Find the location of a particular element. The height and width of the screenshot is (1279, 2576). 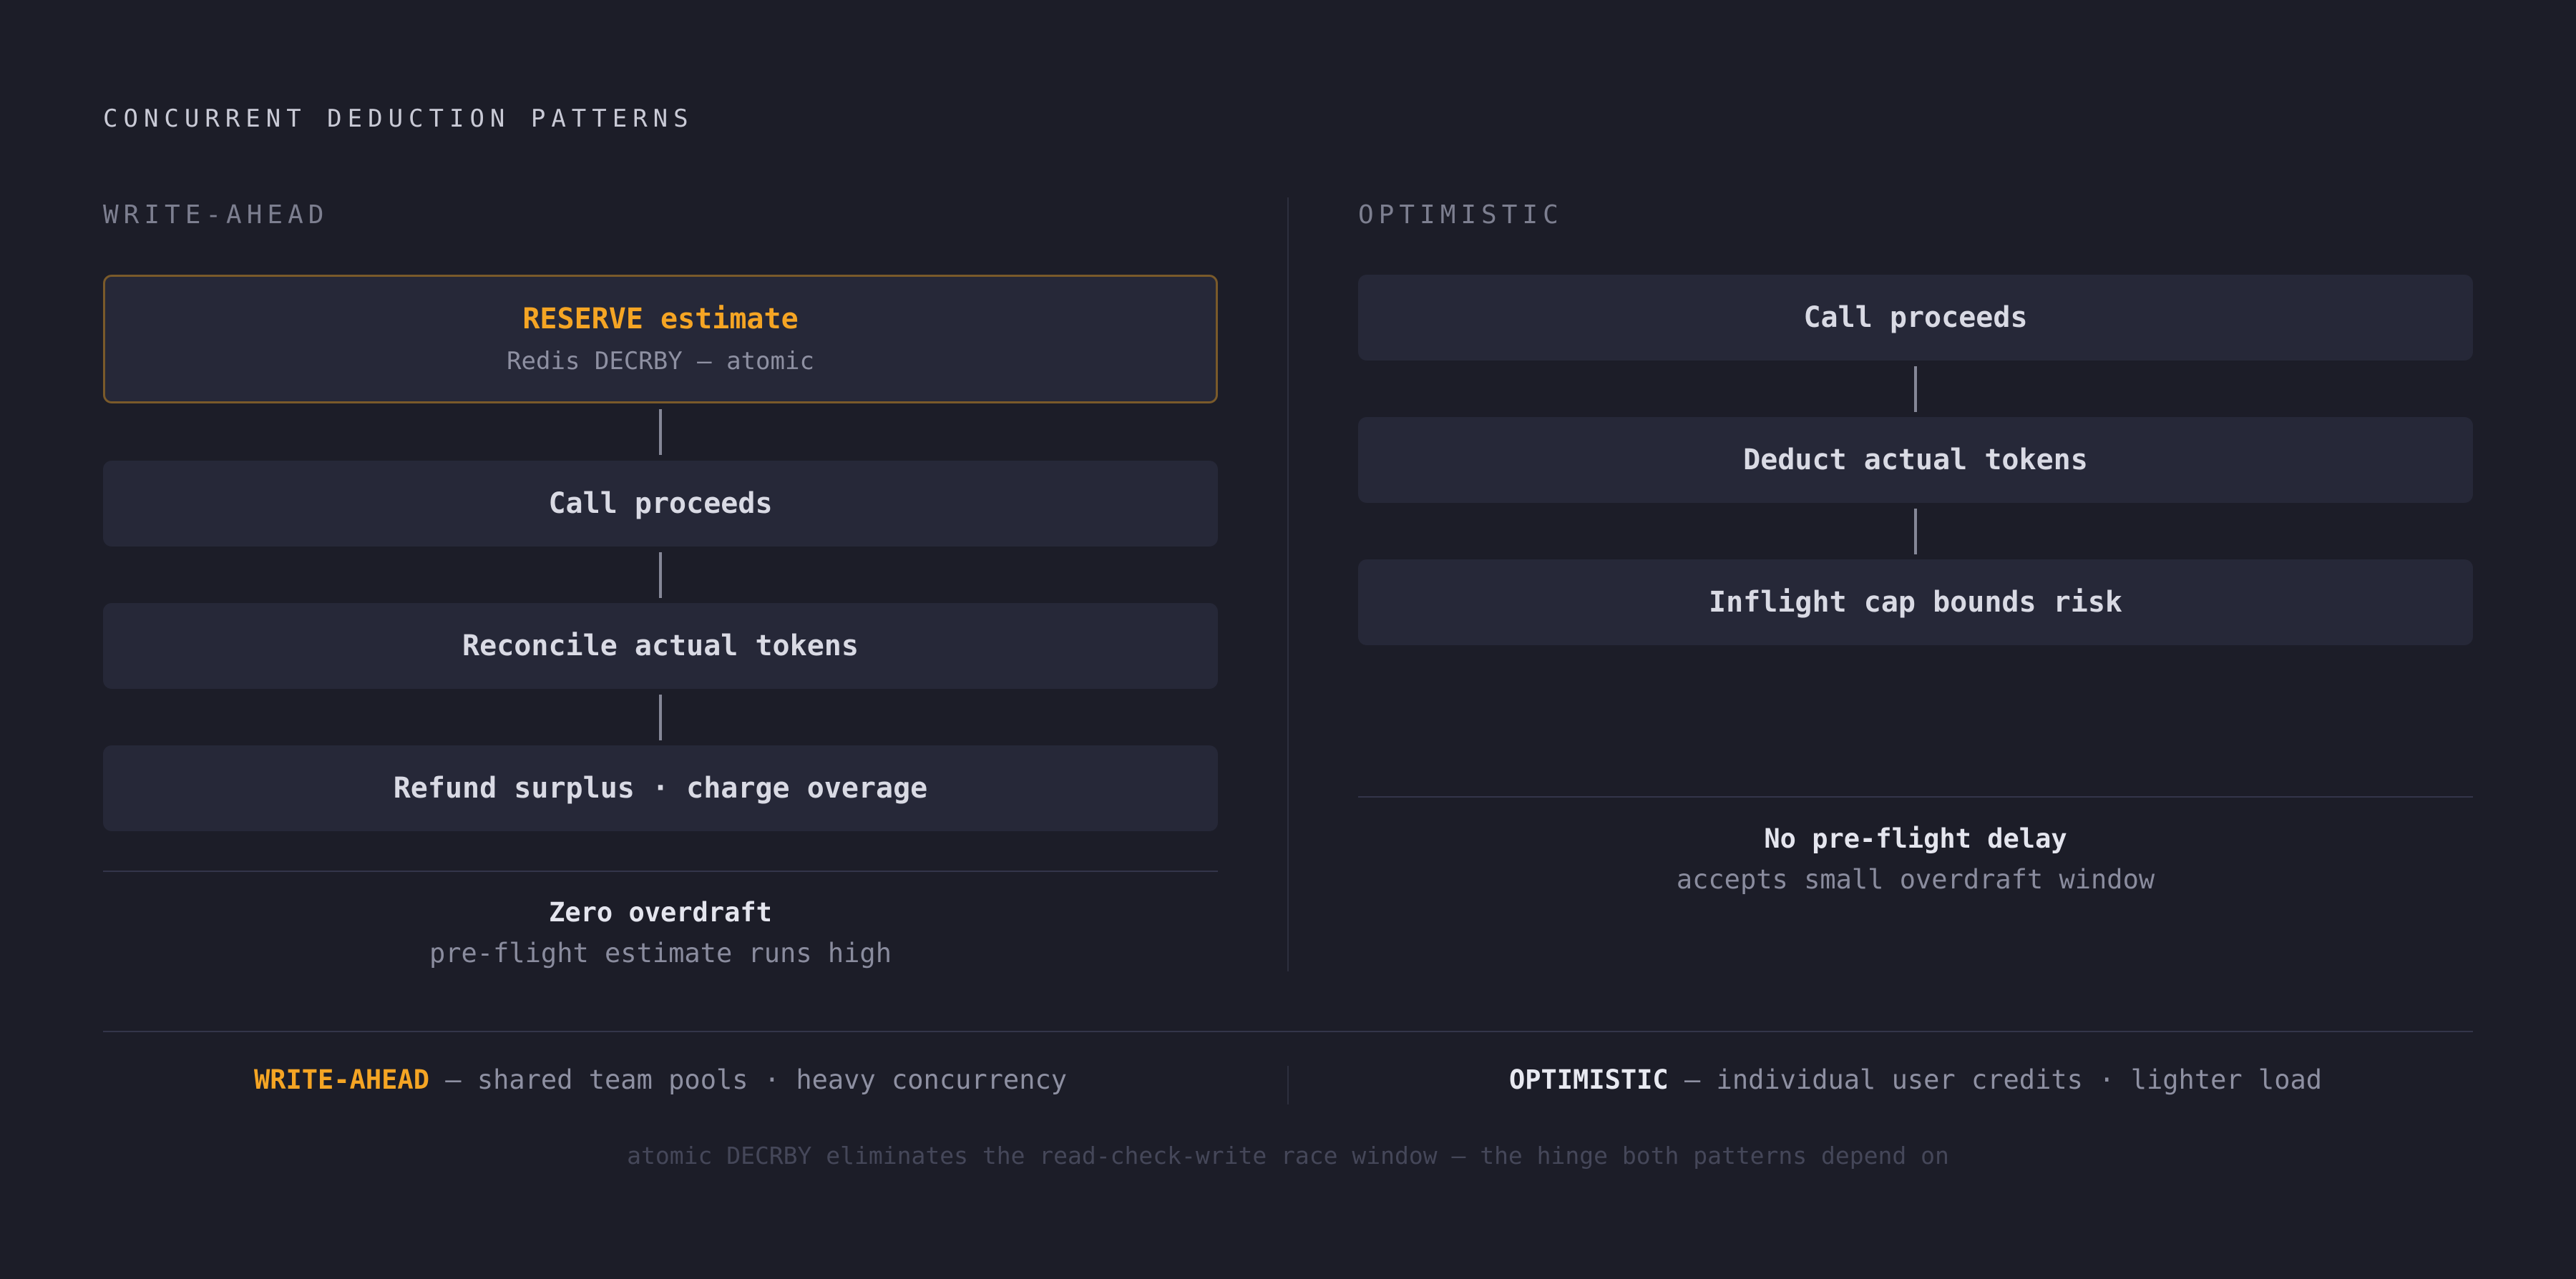

summary-name: OPTIMISTIC is located at coordinates (1588, 1080).